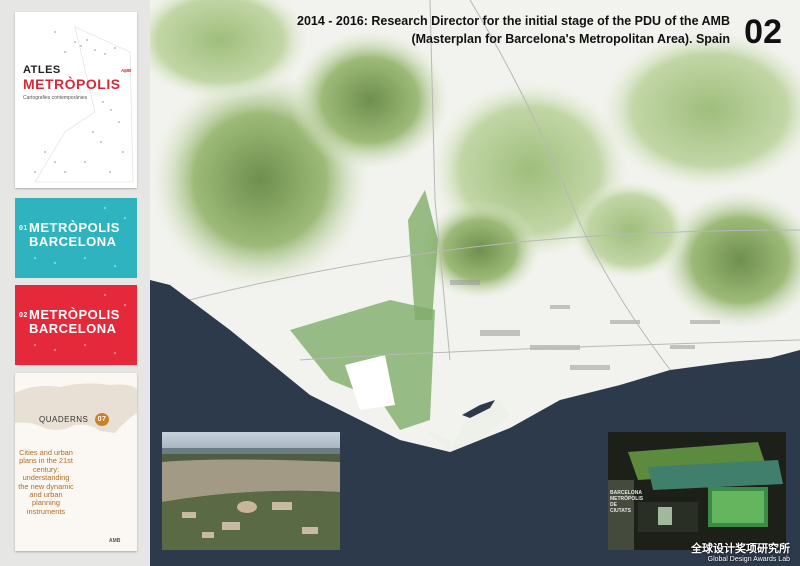 This screenshot has width=800, height=566. Describe the element at coordinates (76, 408) in the screenshot. I see `world-map-graphic` at that location.